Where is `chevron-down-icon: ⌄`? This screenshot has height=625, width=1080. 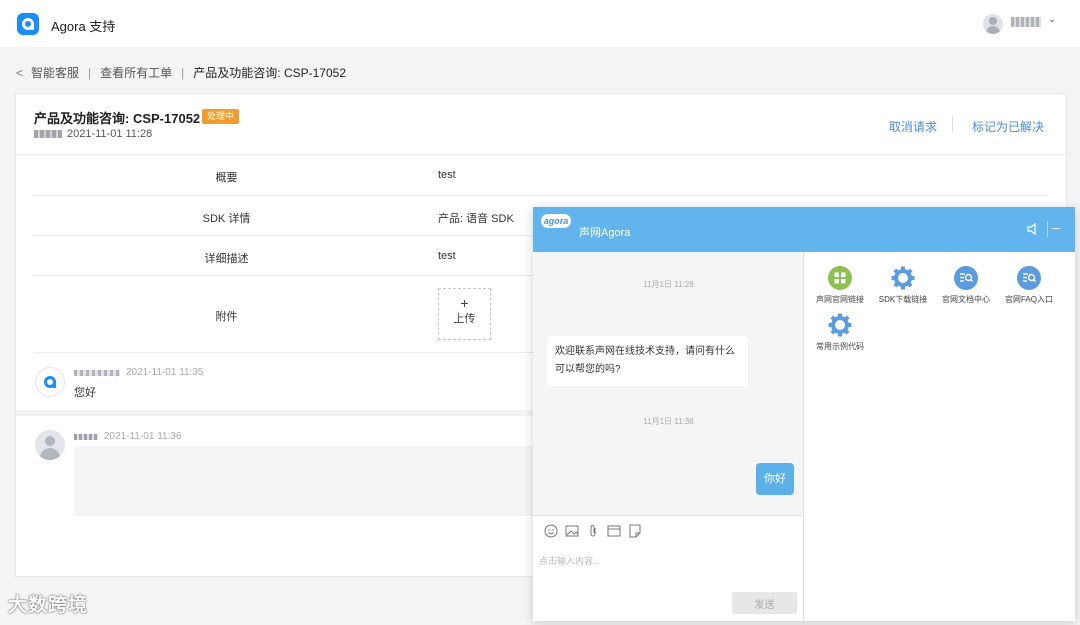 chevron-down-icon: ⌄ is located at coordinates (1052, 19).